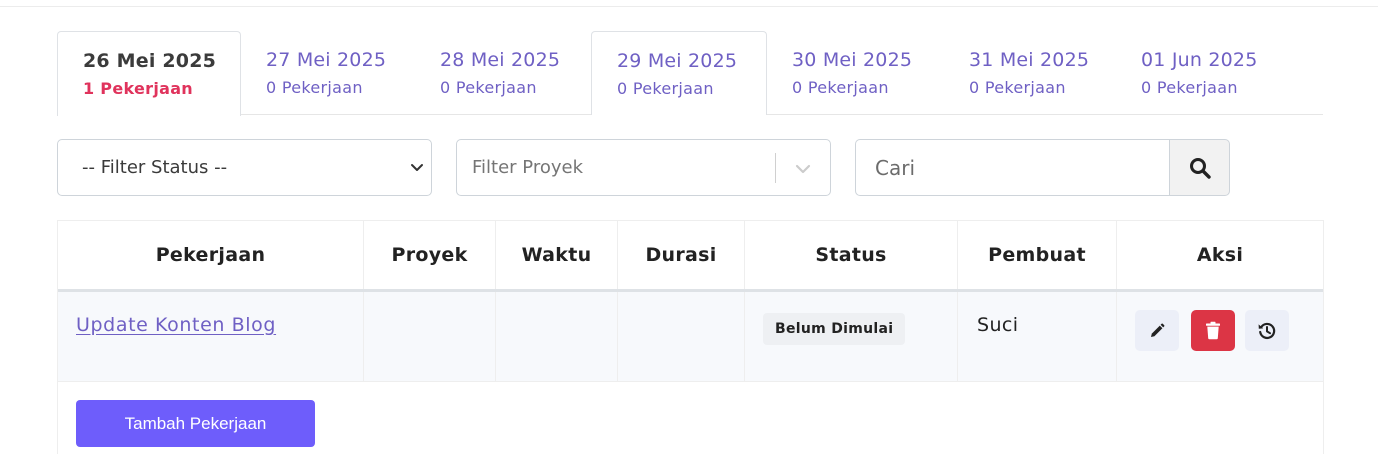 This screenshot has width=1378, height=454. What do you see at coordinates (681, 255) in the screenshot?
I see `header-durasi: Durasi` at bounding box center [681, 255].